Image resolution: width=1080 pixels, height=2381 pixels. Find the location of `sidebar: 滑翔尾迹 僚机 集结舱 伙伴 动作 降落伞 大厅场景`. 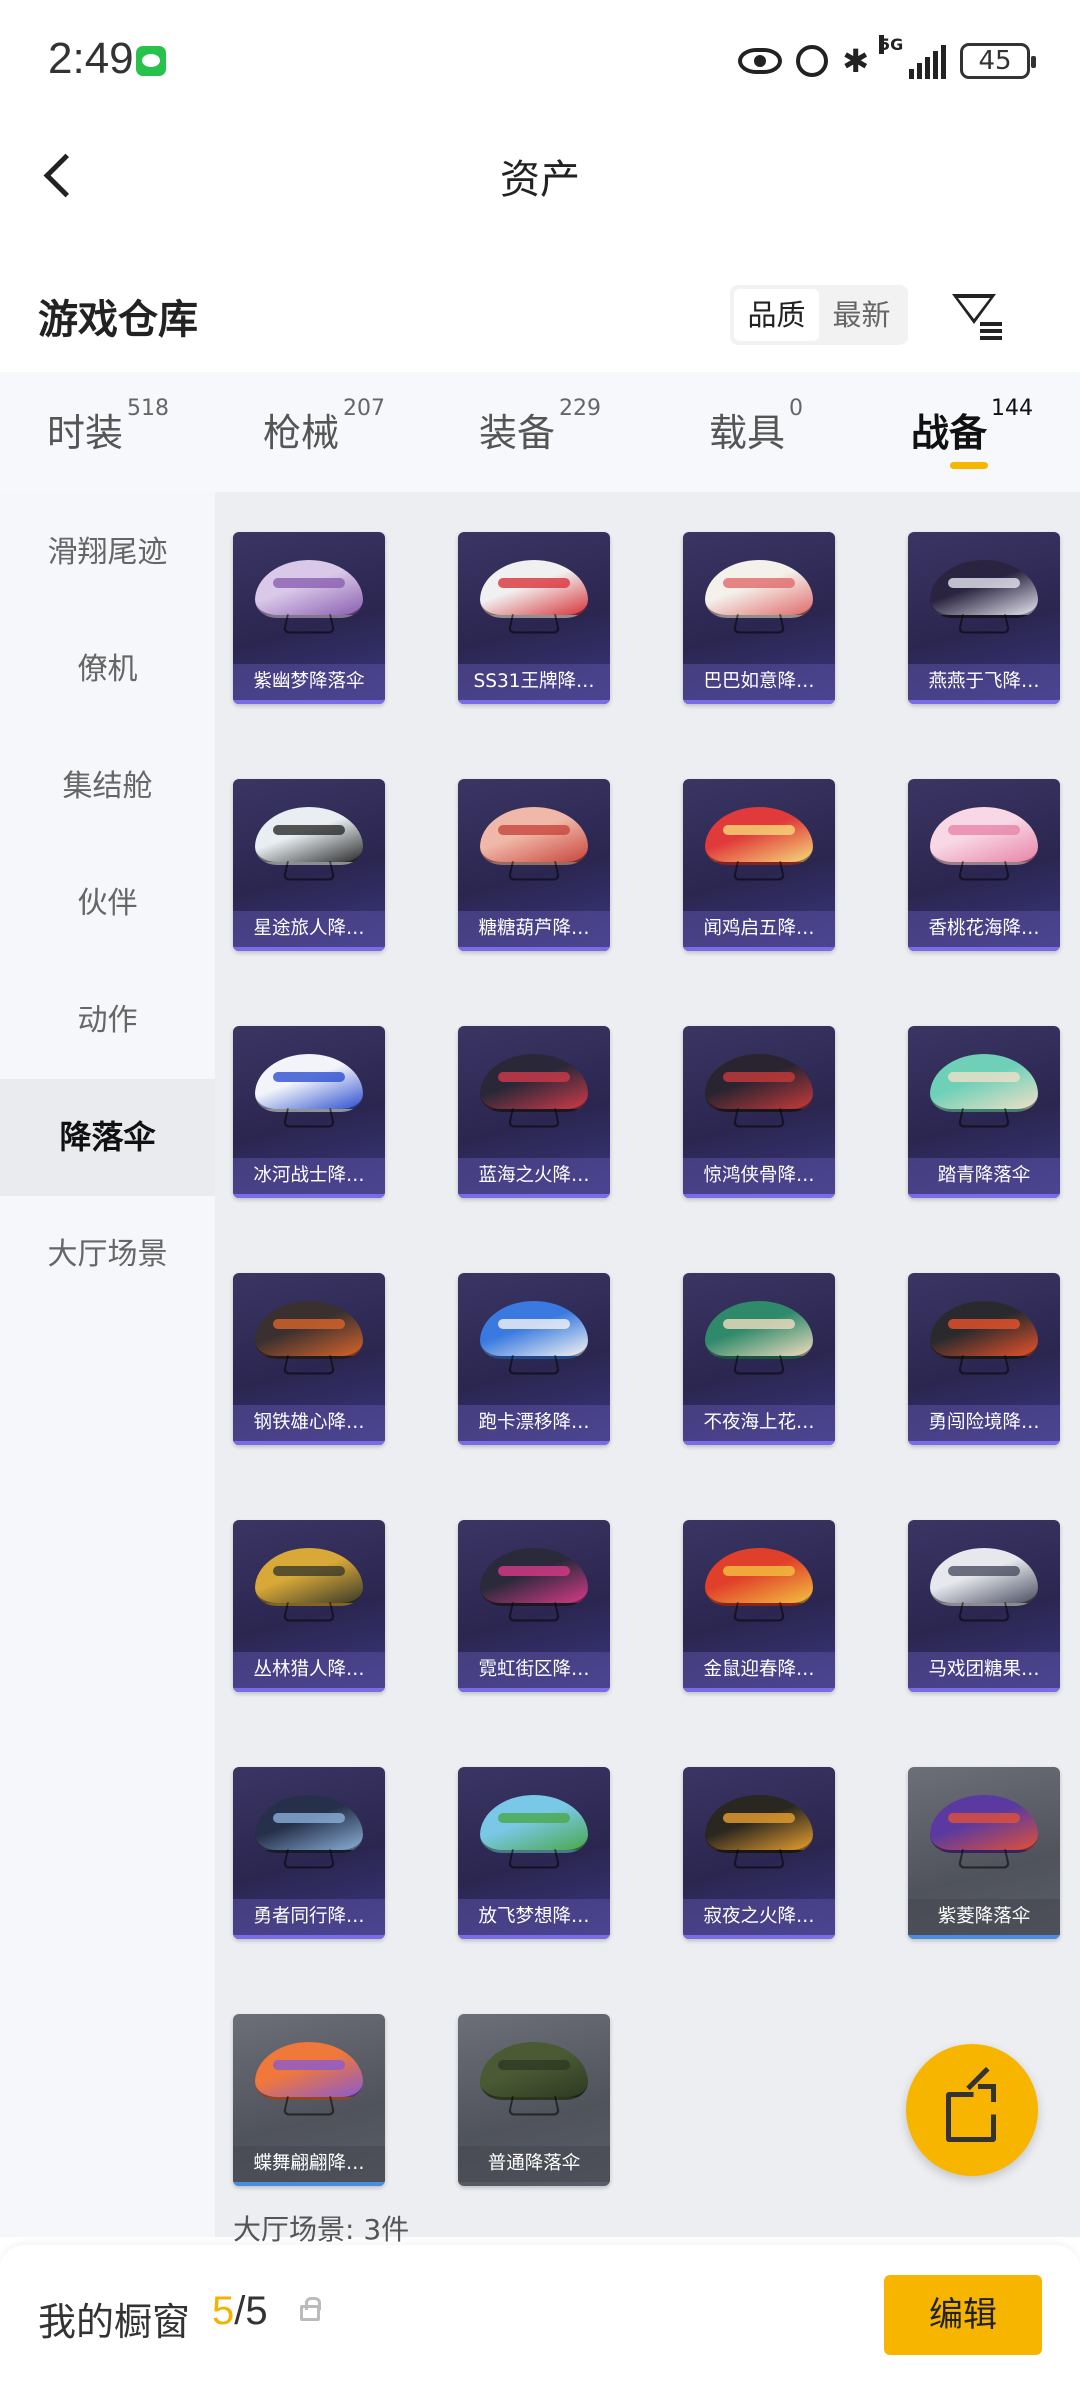

sidebar: 滑翔尾迹 僚机 集结舱 伙伴 动作 降落伞 大厅场景 is located at coordinates (107, 1364).